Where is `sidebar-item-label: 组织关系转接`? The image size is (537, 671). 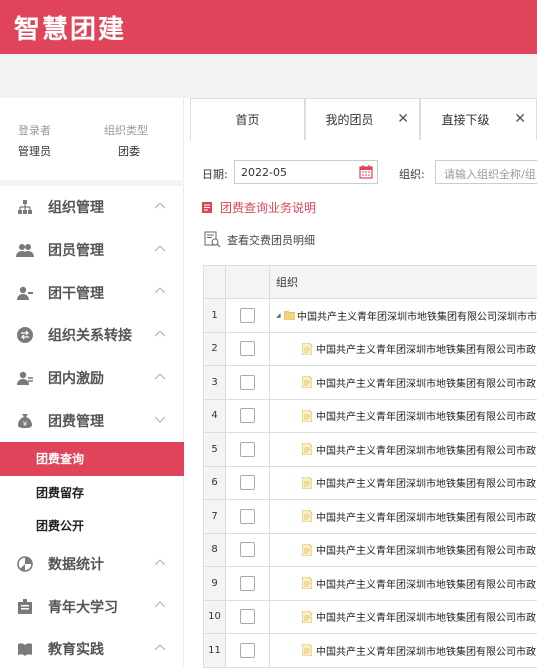
sidebar-item-label: 组织关系转接 is located at coordinates (90, 336).